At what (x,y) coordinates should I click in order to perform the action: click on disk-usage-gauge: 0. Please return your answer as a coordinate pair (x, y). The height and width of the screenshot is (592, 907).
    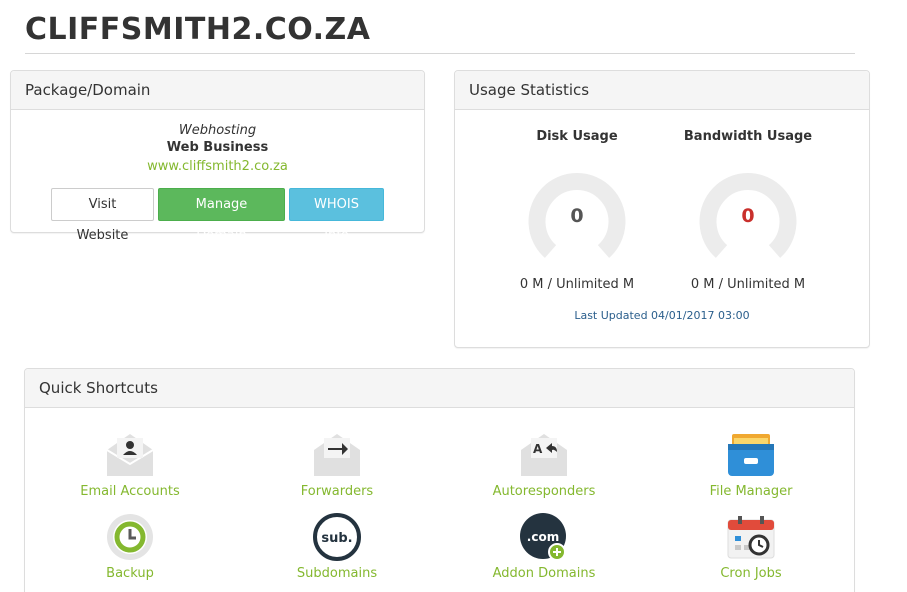
    Looking at the image, I should click on (577, 219).